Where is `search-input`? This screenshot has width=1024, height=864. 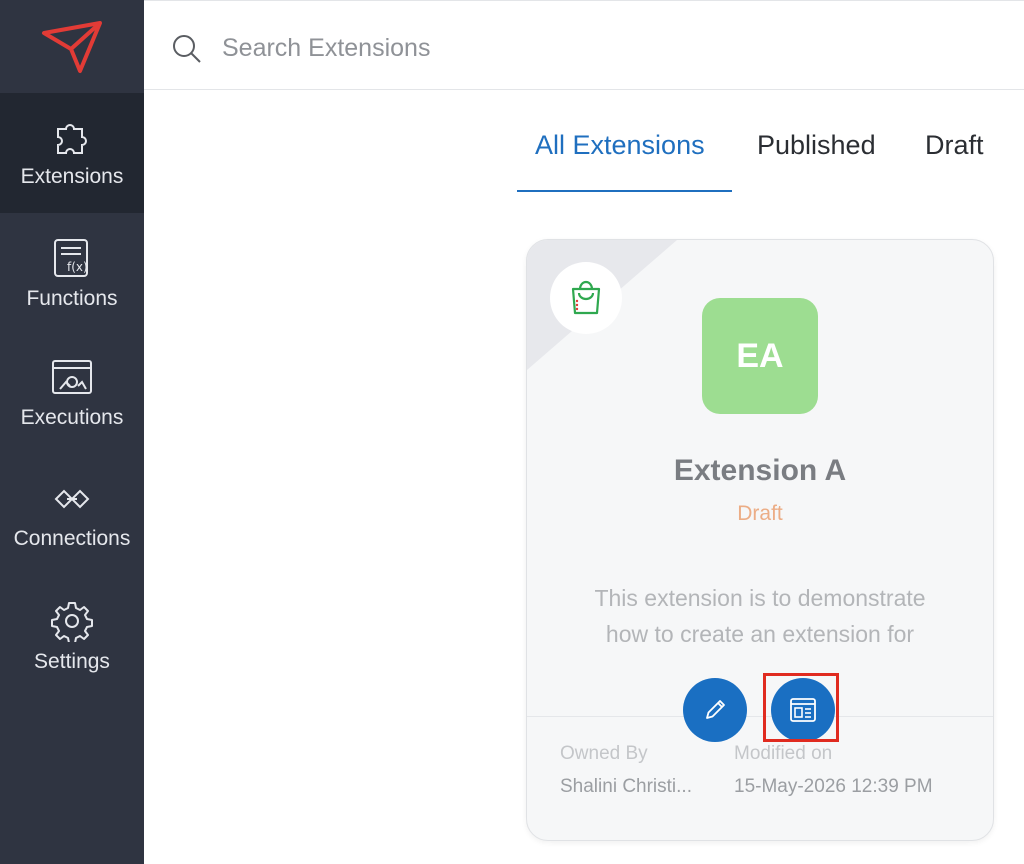 search-input is located at coordinates (472, 48).